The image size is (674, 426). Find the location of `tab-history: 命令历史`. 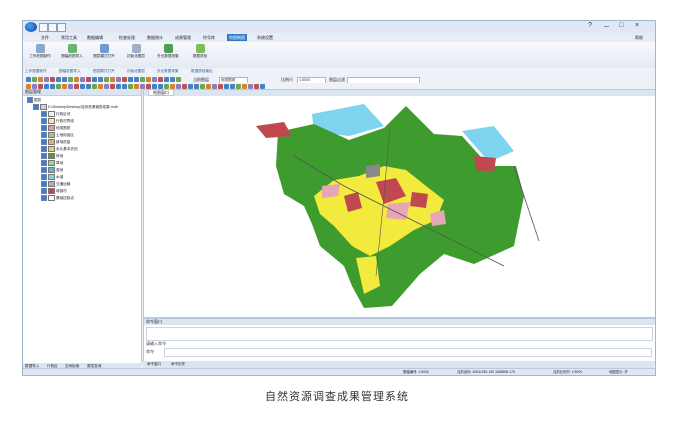

tab-history: 命令历史 is located at coordinates (178, 364).